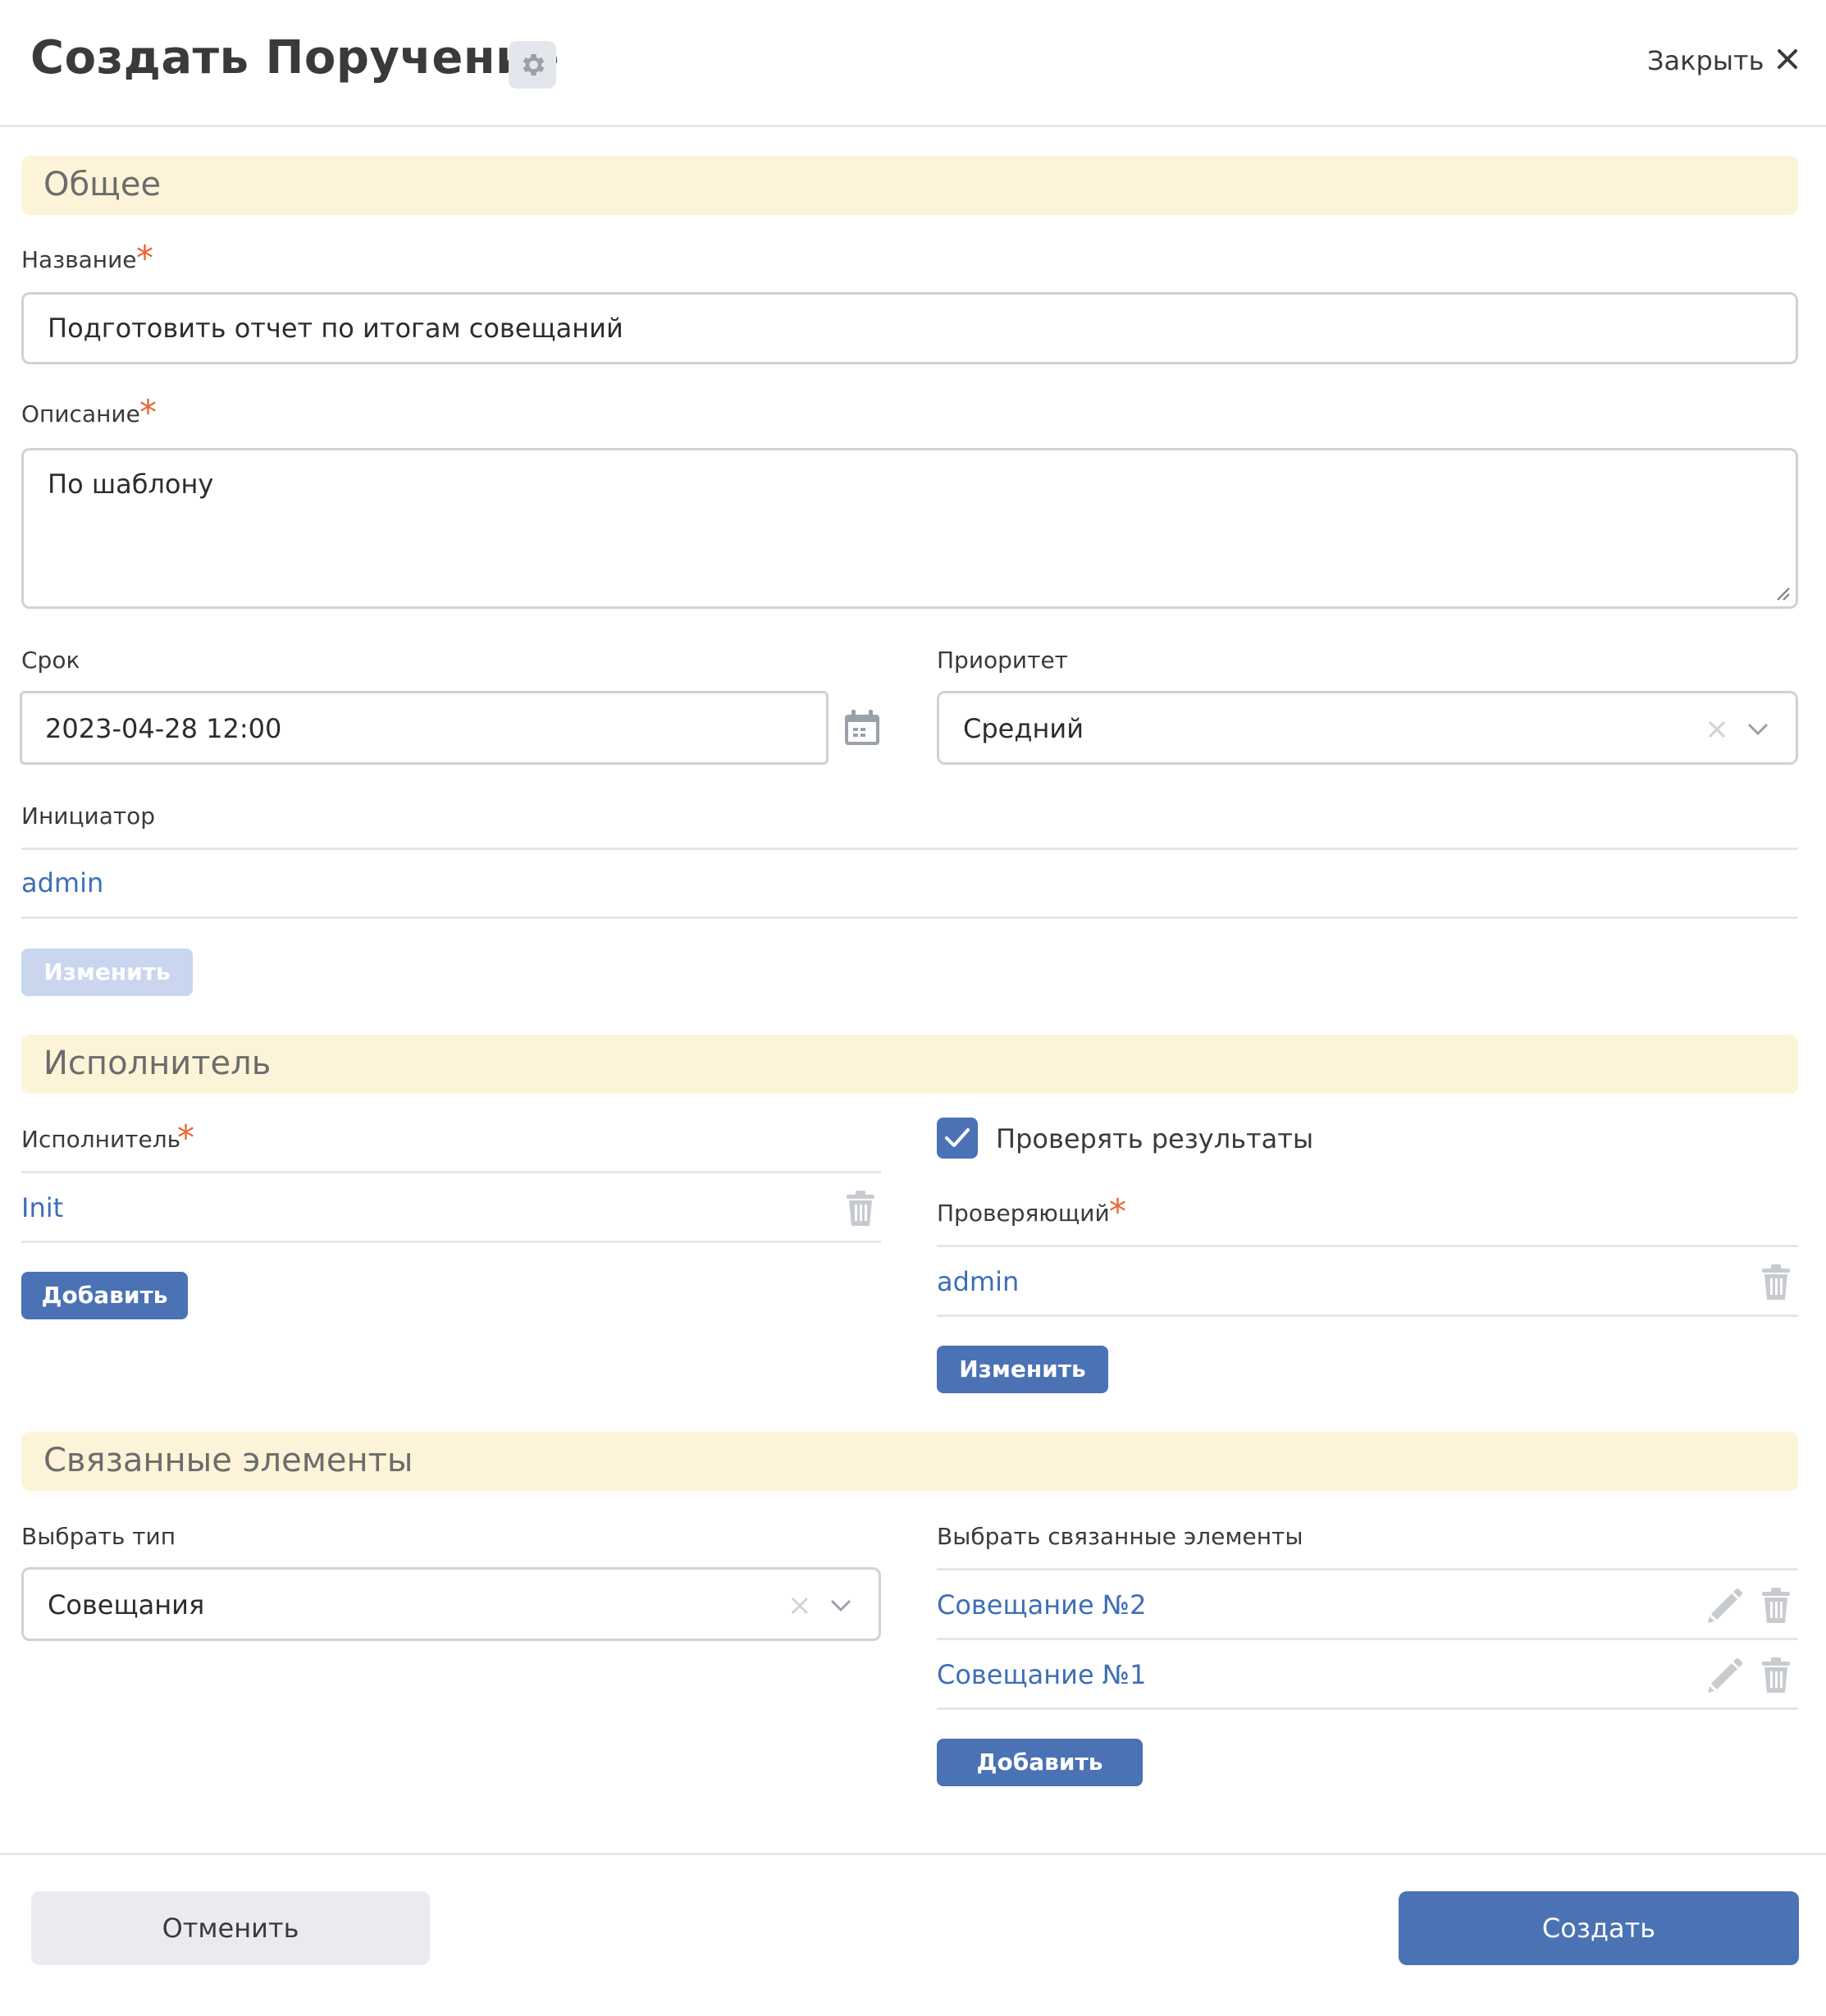 The height and width of the screenshot is (2016, 1826). I want to click on create-button: Создать, so click(1599, 1928).